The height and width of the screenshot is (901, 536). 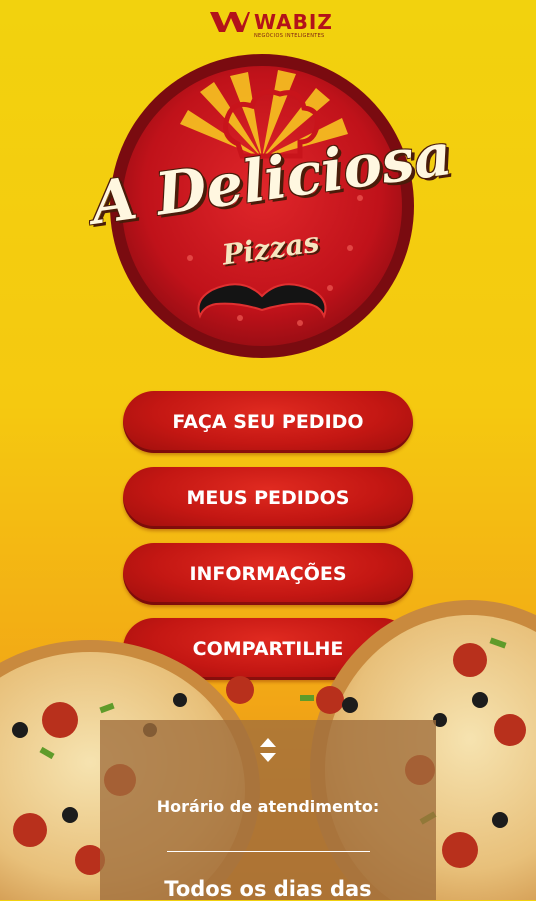 I want to click on divider, so click(x=268, y=851).